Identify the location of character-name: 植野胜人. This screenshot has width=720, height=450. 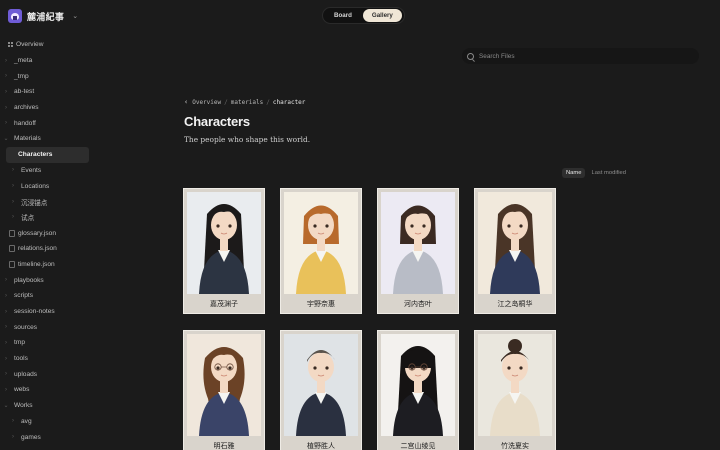
(321, 445).